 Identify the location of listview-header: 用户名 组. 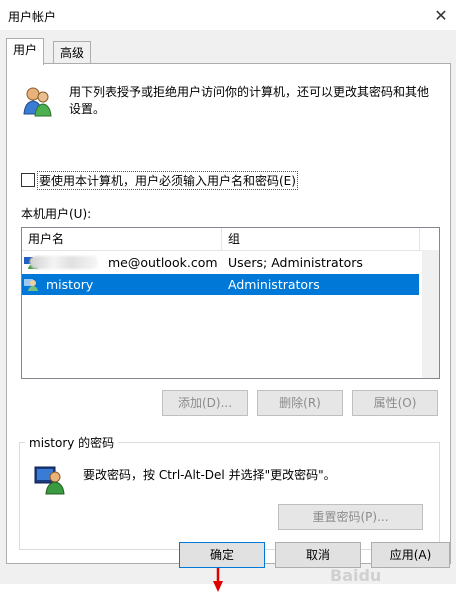
(230, 239).